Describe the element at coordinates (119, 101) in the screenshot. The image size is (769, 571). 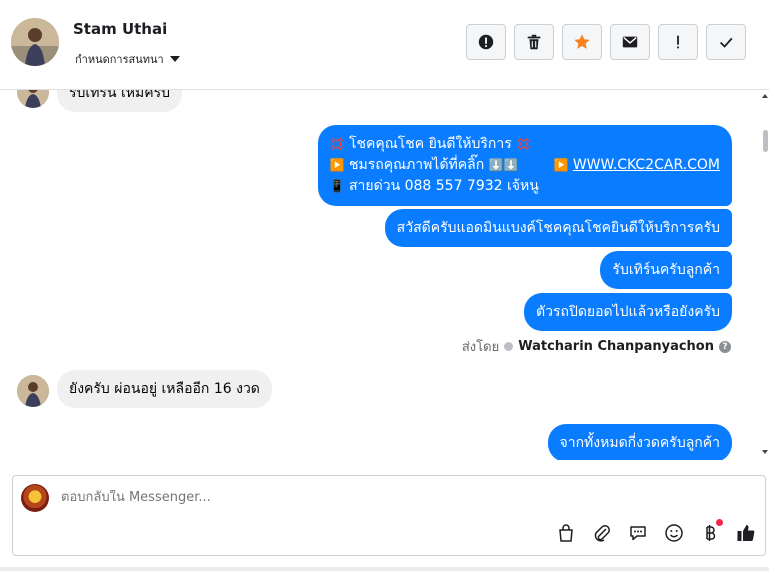
I see `message-incoming: รับเทิร์น เหมครับ` at that location.